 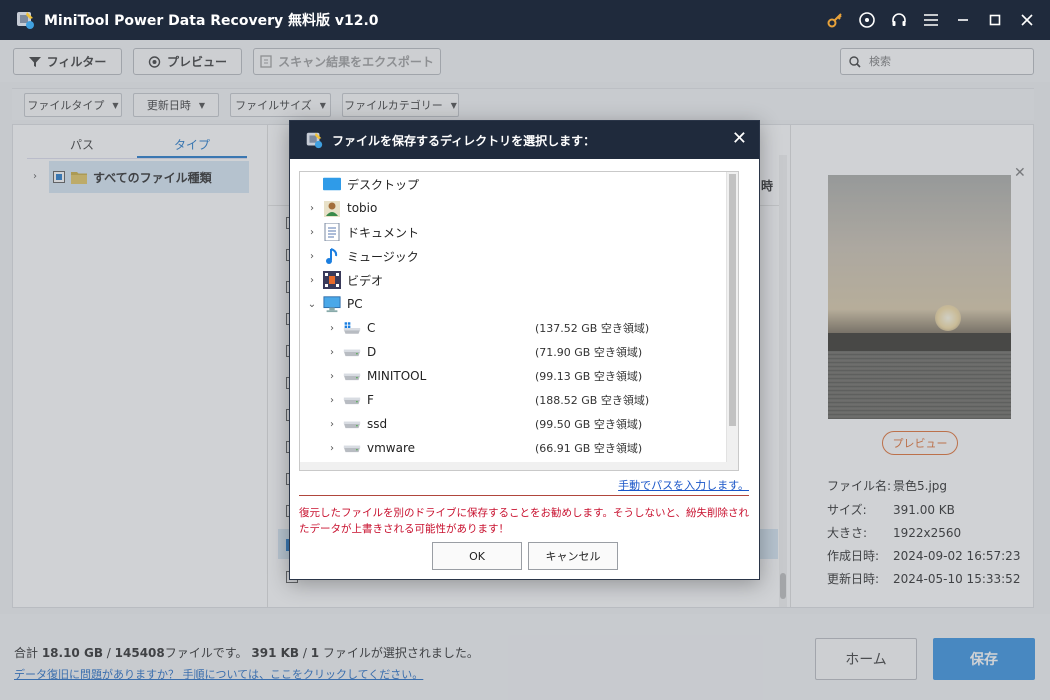 What do you see at coordinates (931, 20) in the screenshot?
I see `menu-icon` at bounding box center [931, 20].